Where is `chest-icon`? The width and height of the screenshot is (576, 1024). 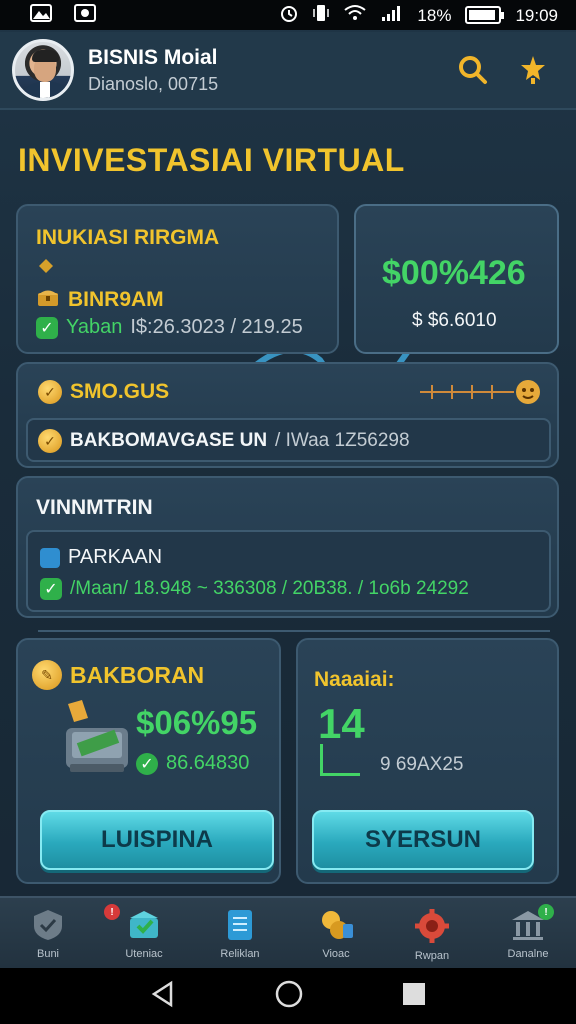
chest-icon is located at coordinates (48, 299).